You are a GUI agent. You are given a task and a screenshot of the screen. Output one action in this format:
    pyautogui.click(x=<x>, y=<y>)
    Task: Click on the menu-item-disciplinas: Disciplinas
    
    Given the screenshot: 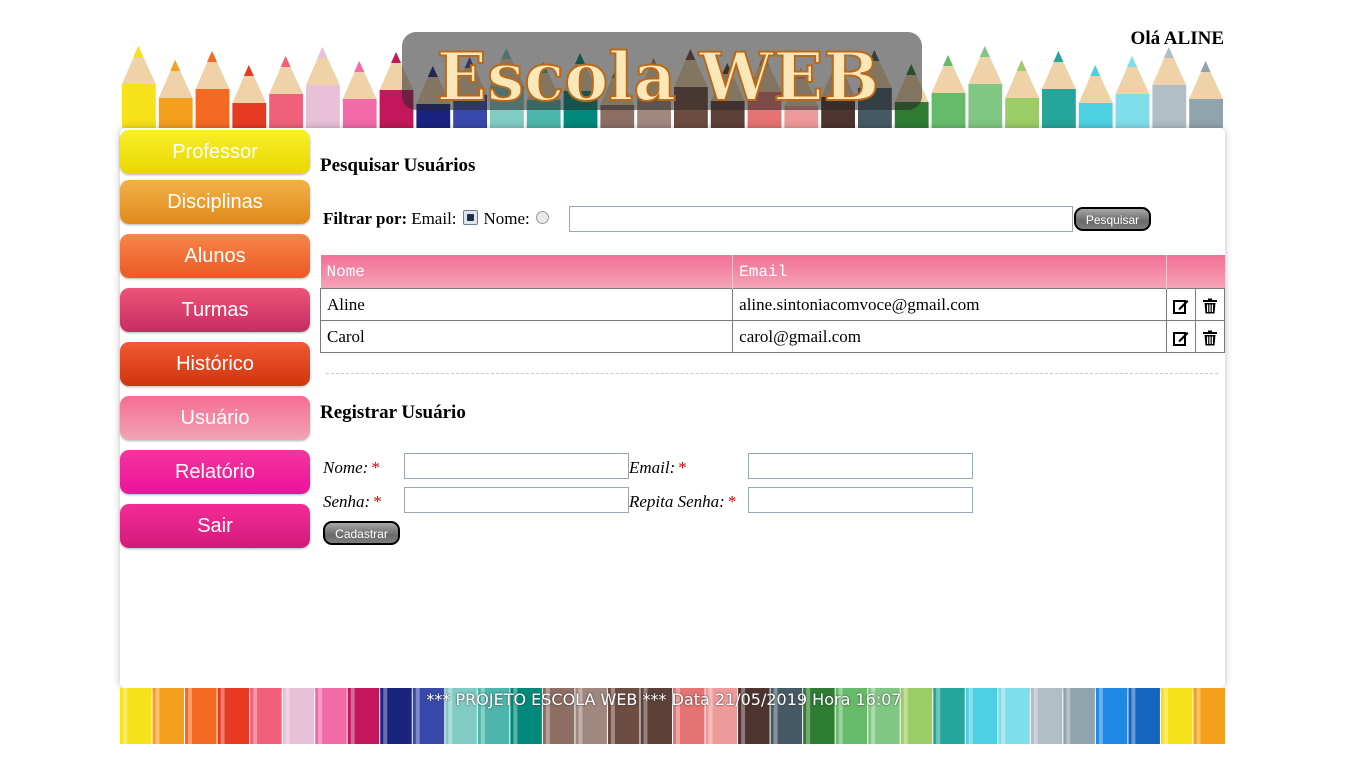 What is the action you would take?
    pyautogui.click(x=215, y=202)
    